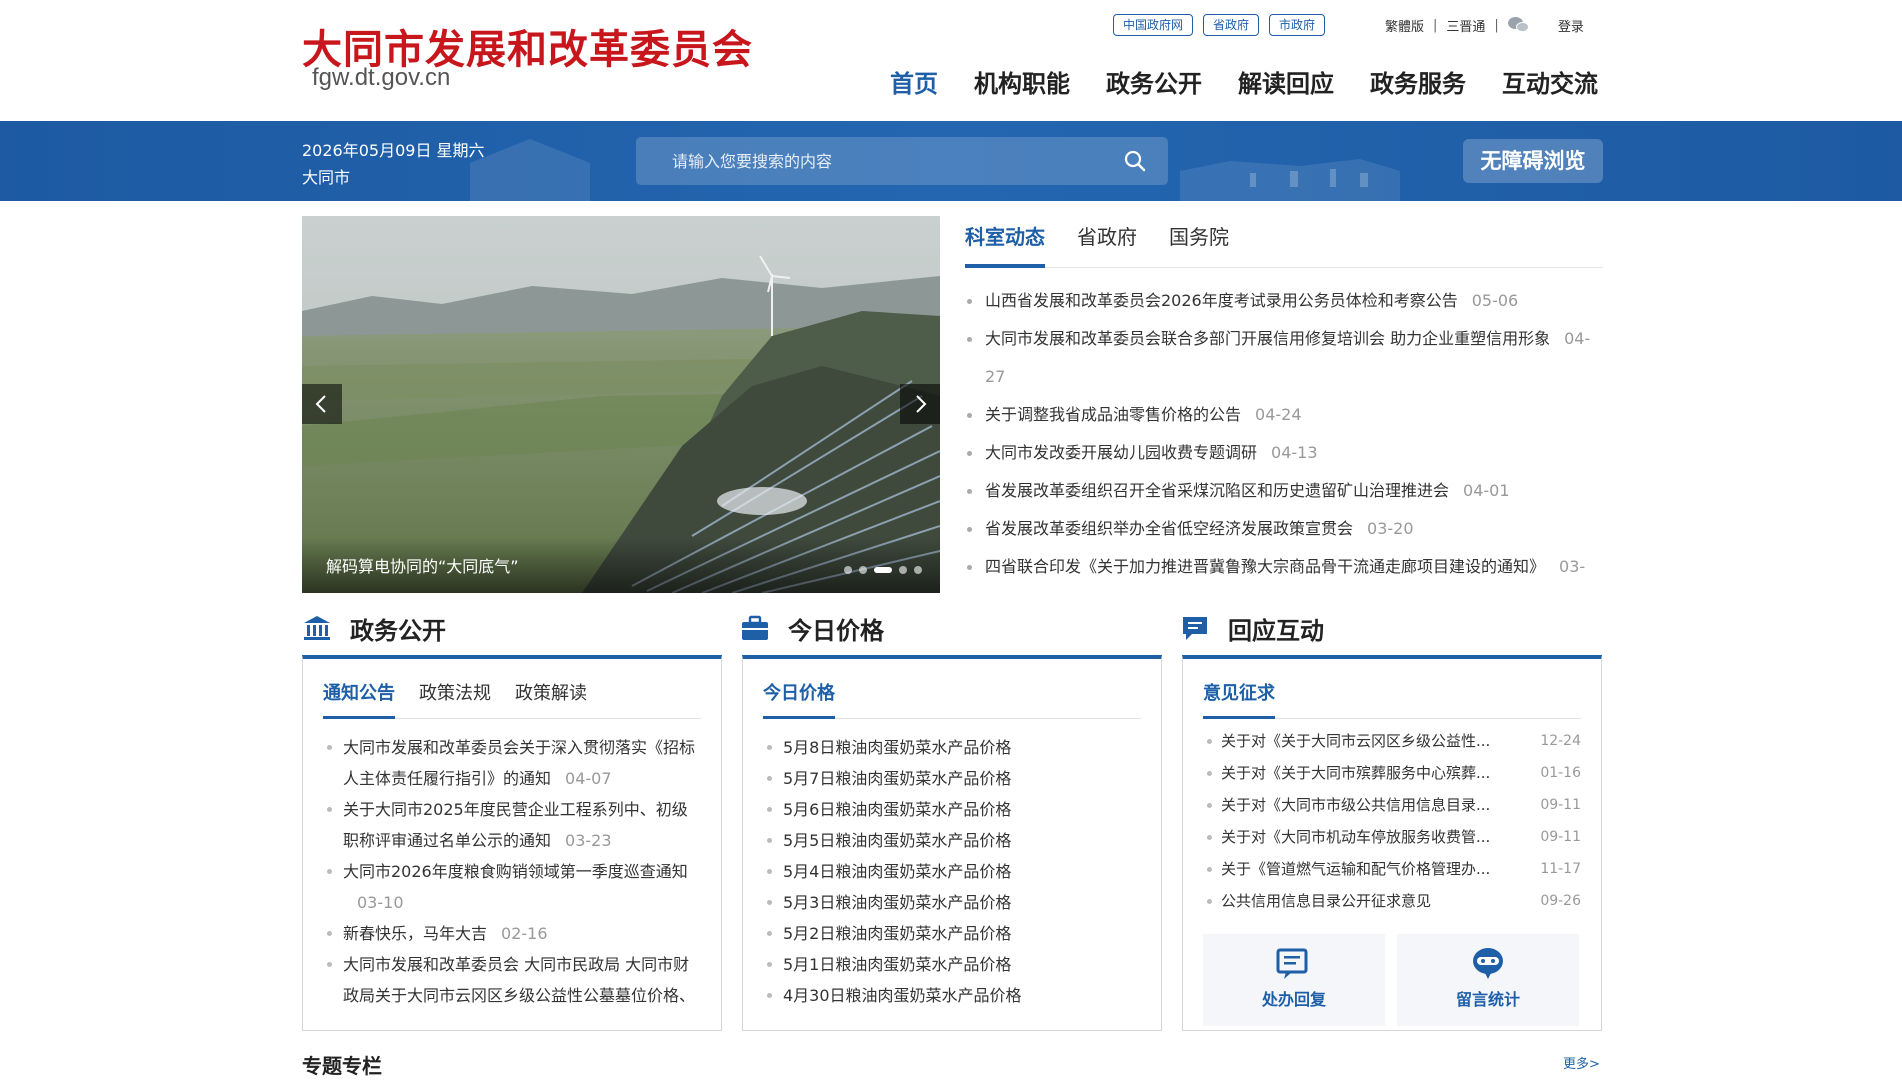 This screenshot has width=1902, height=1080. Describe the element at coordinates (1326, 901) in the screenshot. I see `opinion-title: 公共信用信息目录公开征求意见` at that location.